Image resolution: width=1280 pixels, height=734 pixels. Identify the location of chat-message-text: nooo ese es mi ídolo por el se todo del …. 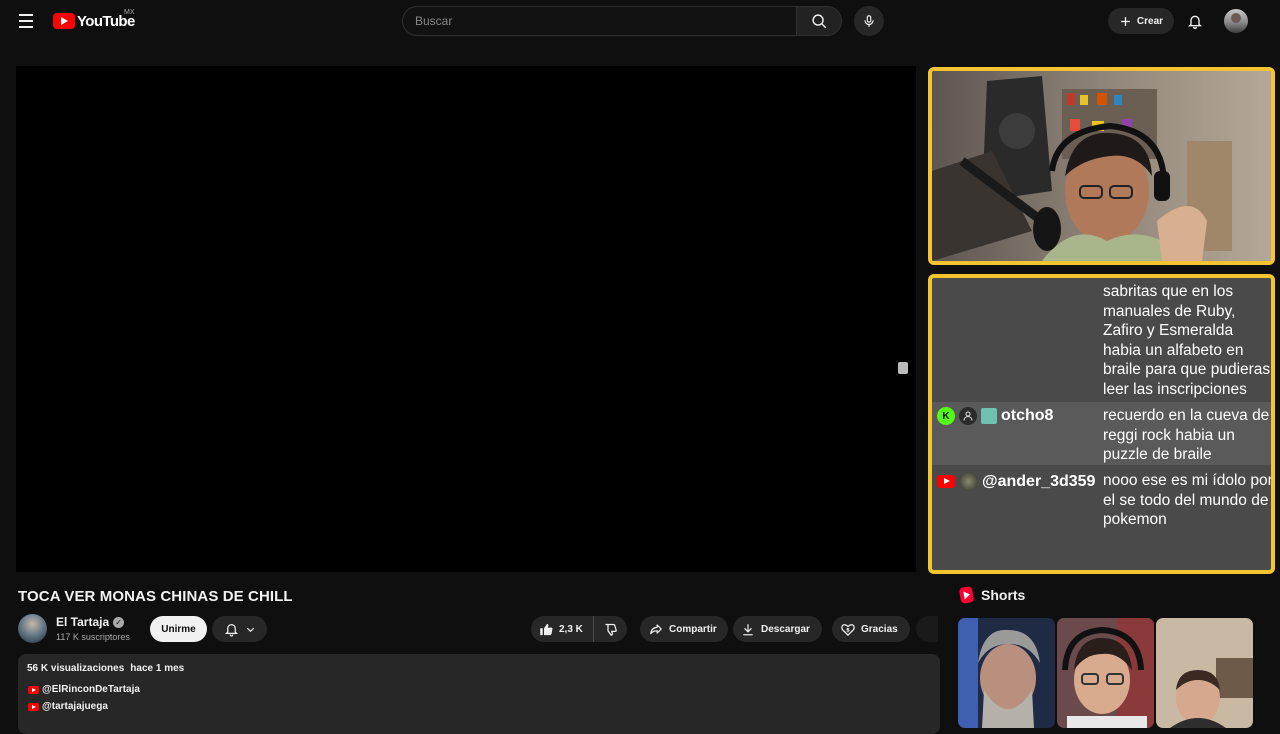
(1188, 500).